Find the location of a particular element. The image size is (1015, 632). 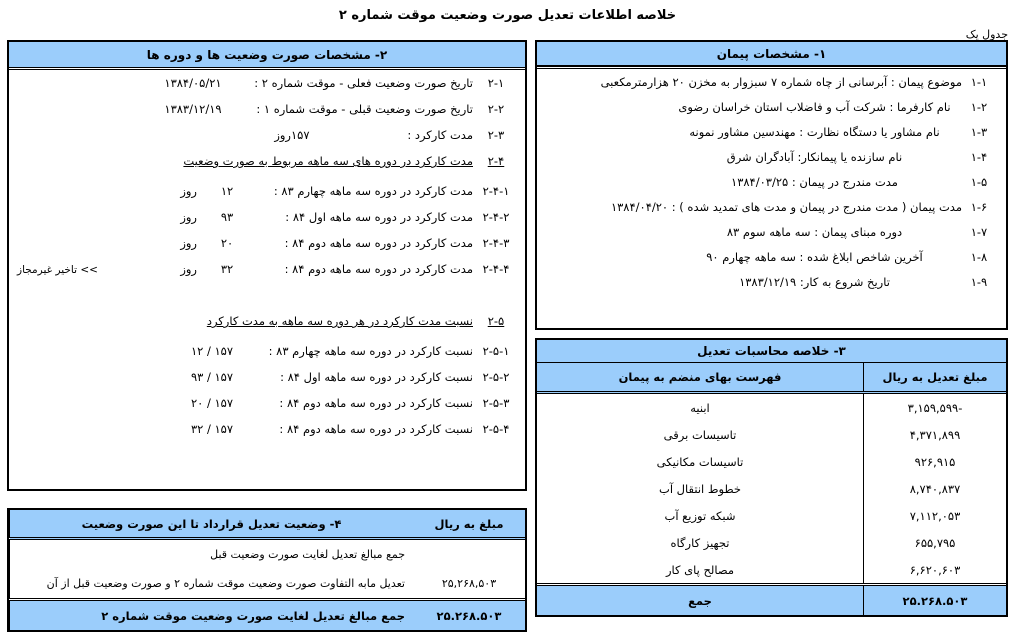

column-header-description: فهرست بهای منضم به پیمان is located at coordinates (700, 378).